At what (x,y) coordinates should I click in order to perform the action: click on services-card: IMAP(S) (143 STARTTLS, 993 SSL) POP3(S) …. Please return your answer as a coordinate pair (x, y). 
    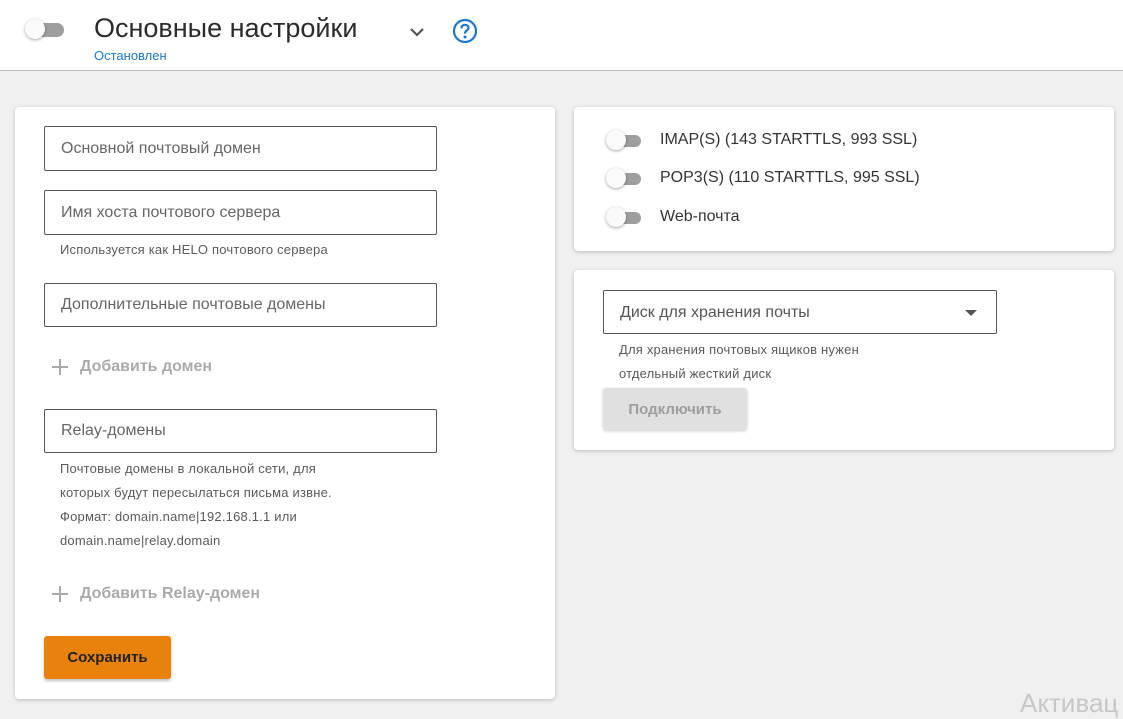
    Looking at the image, I should click on (844, 179).